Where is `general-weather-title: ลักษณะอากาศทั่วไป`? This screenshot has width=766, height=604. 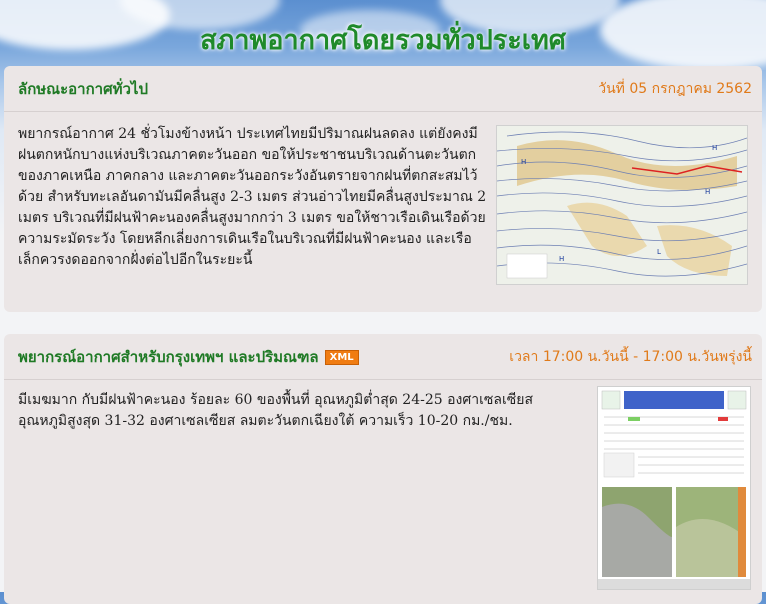 general-weather-title: ลักษณะอากาศทั่วไป is located at coordinates (83, 88).